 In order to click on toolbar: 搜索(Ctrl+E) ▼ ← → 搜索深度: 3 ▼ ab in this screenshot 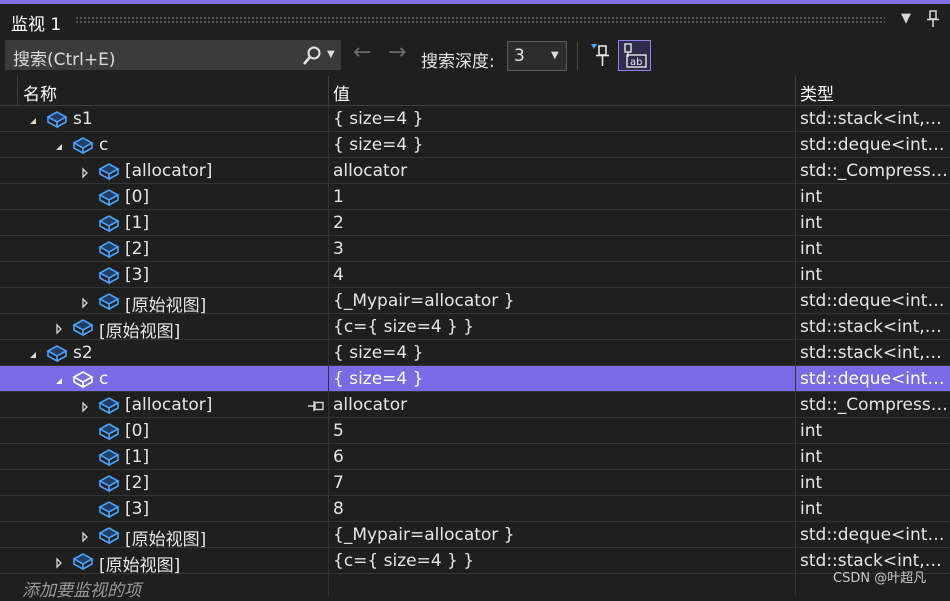, I will do `click(475, 55)`.